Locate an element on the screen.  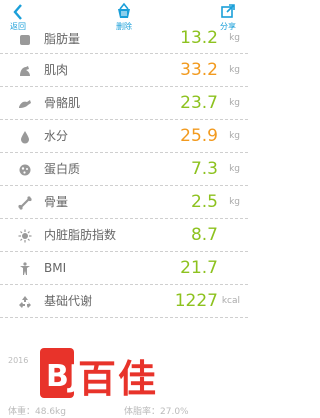
bmi-icon is located at coordinates (25, 268).